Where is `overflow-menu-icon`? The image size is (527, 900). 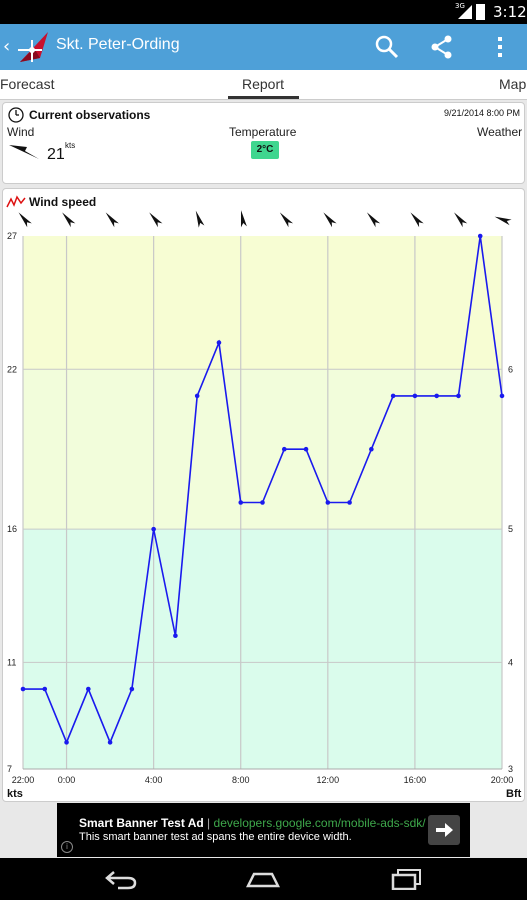 overflow-menu-icon is located at coordinates (500, 47).